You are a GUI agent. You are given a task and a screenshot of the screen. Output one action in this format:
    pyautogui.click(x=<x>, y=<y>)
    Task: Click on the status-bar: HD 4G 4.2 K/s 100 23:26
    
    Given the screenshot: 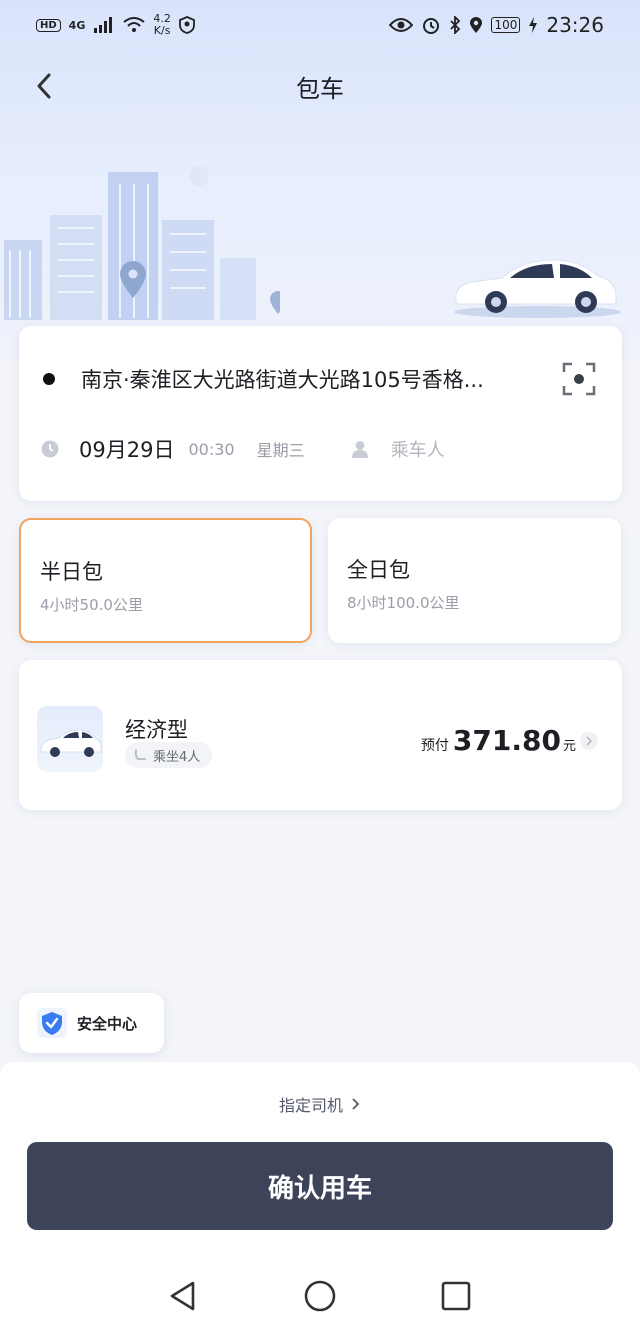 What is the action you would take?
    pyautogui.click(x=320, y=25)
    